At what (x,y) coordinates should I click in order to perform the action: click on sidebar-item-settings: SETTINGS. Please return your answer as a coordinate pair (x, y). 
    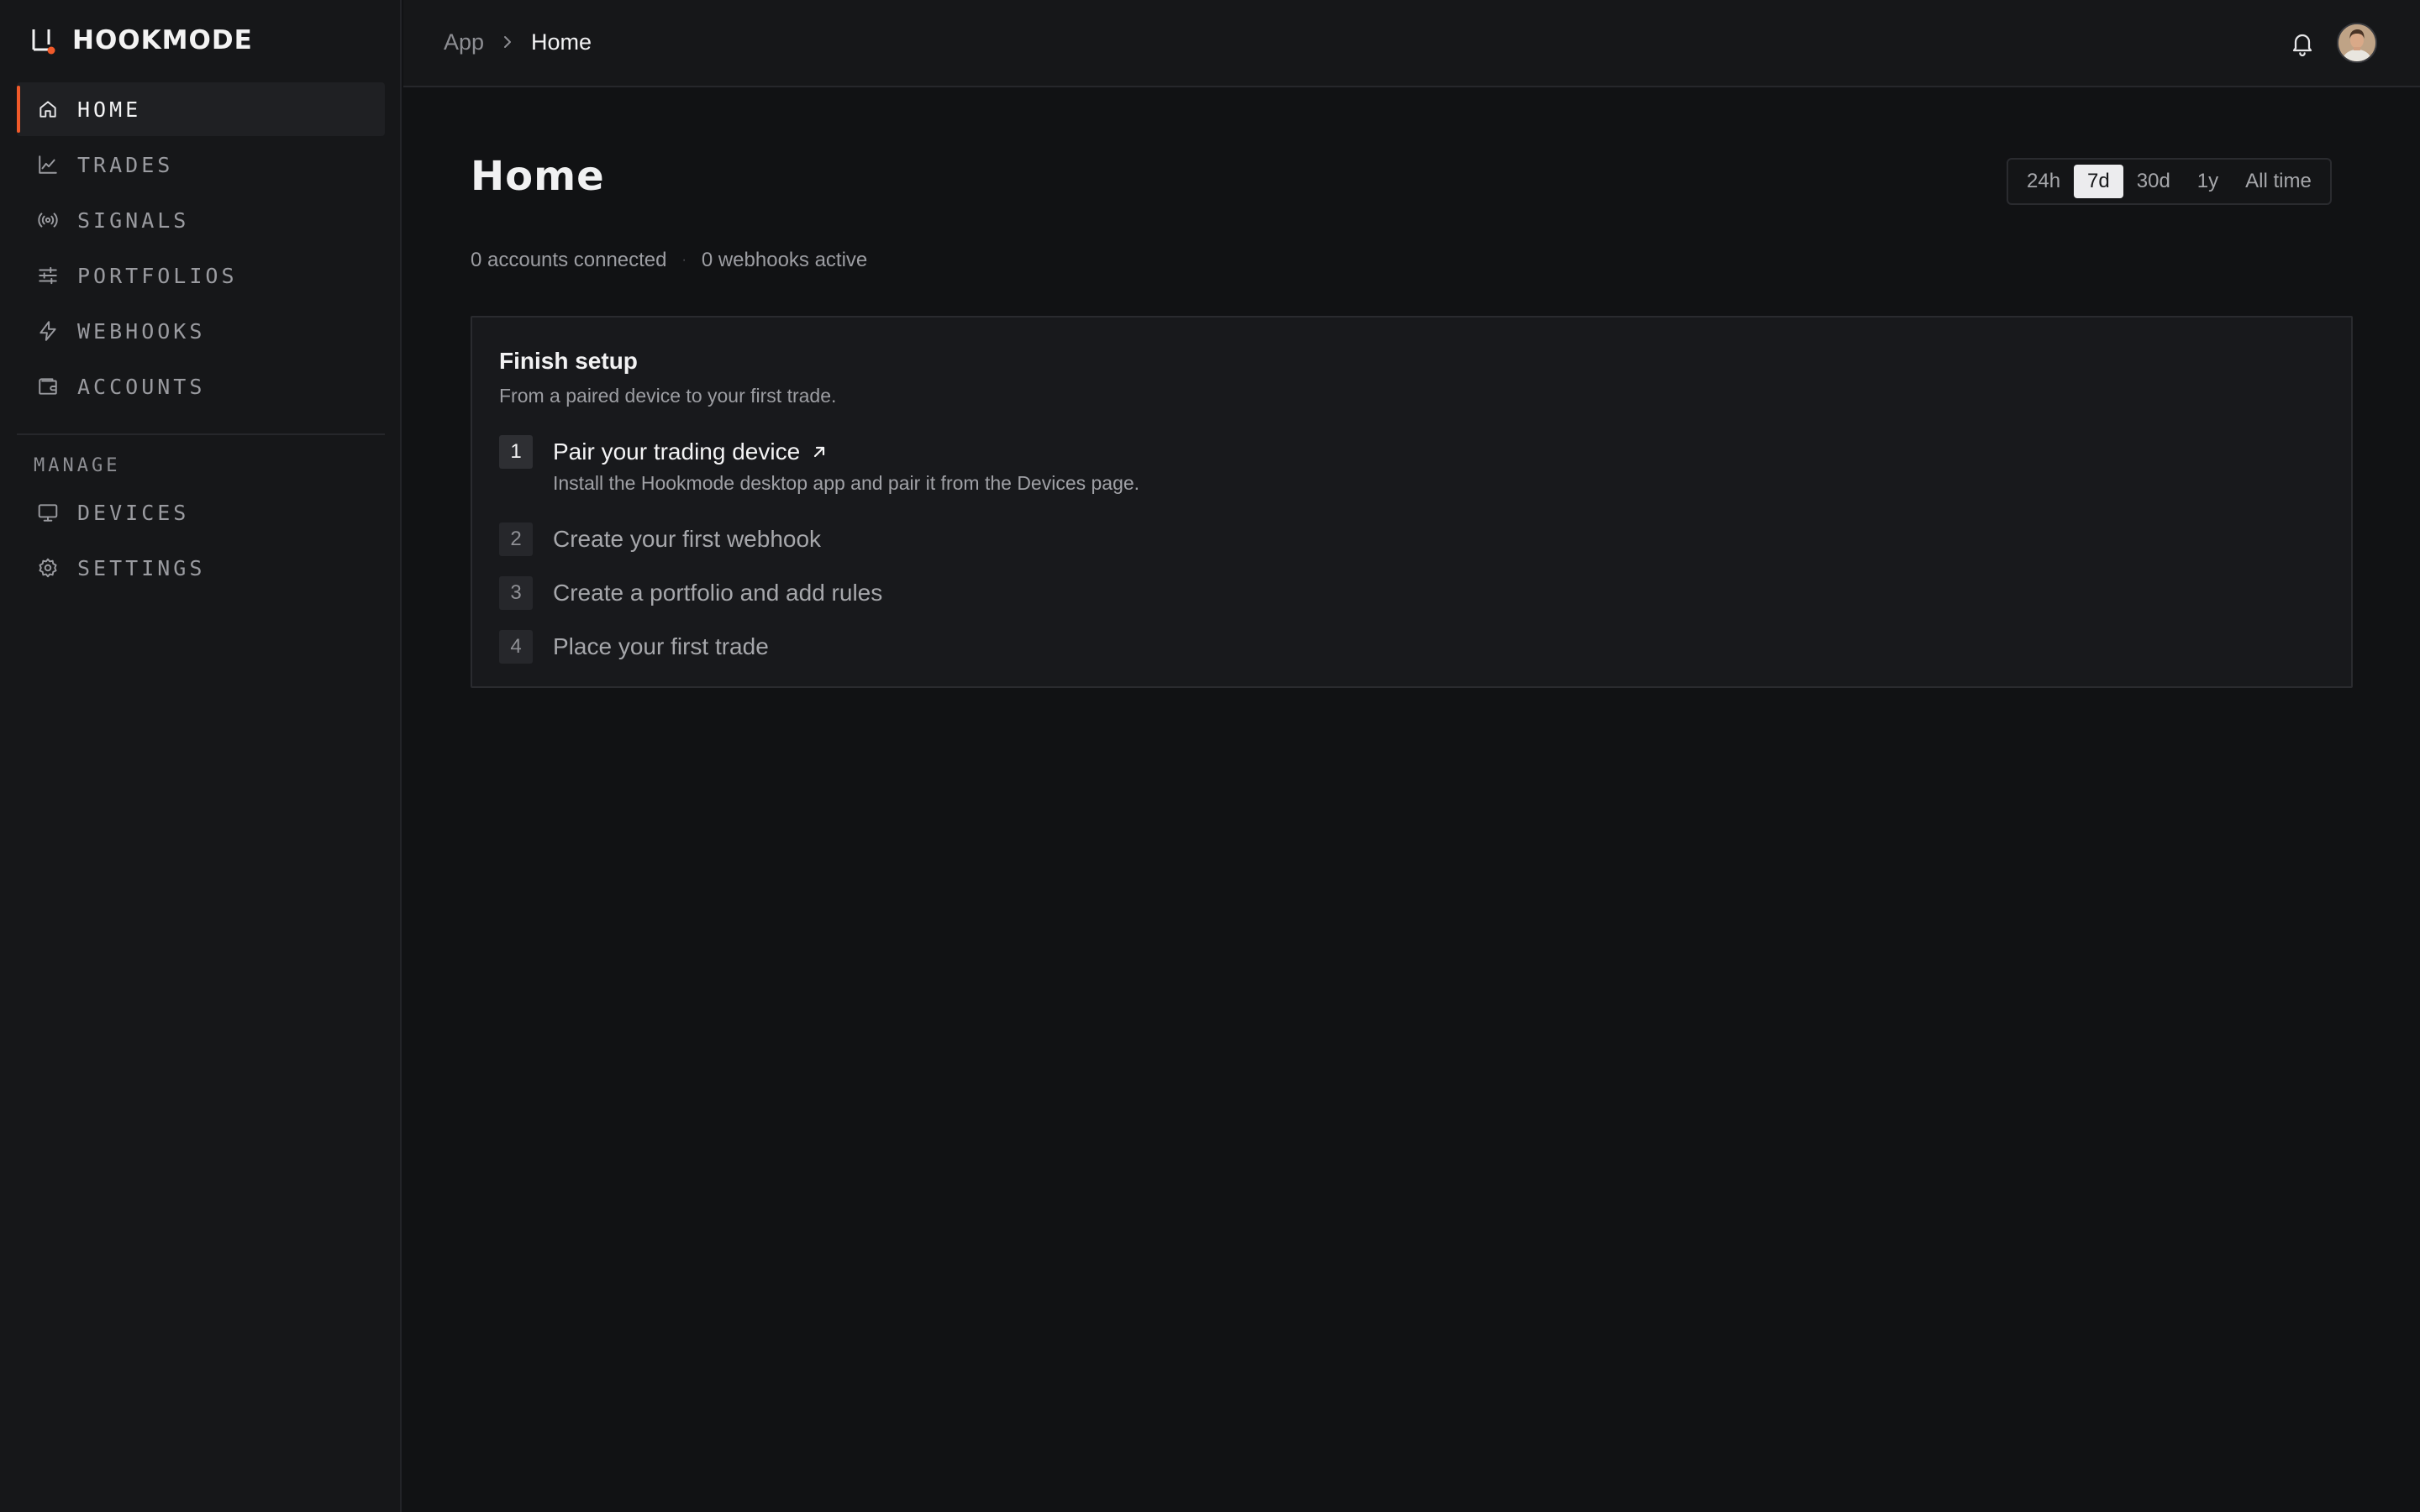
    Looking at the image, I should click on (201, 568).